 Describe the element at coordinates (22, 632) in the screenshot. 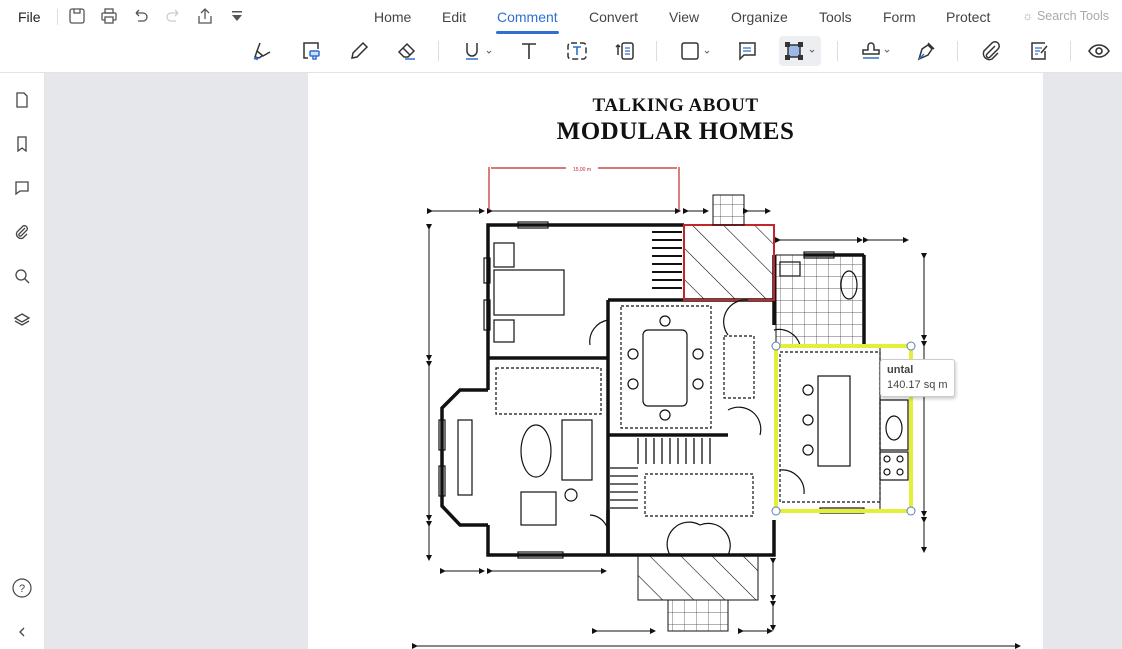

I see `collapse-icon` at that location.